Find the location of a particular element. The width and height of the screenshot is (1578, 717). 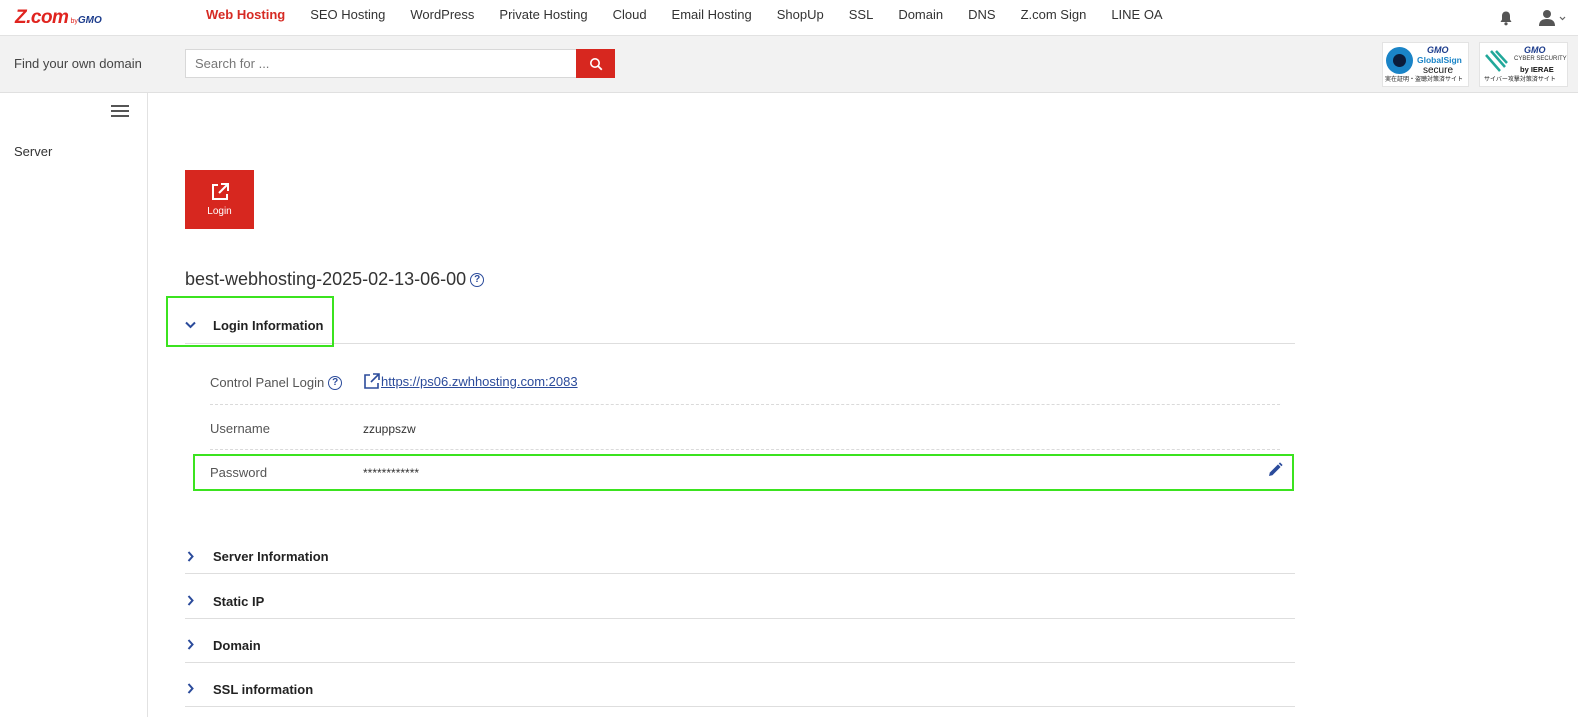

seal-by-ierae-text: by IERAE is located at coordinates (1537, 69).